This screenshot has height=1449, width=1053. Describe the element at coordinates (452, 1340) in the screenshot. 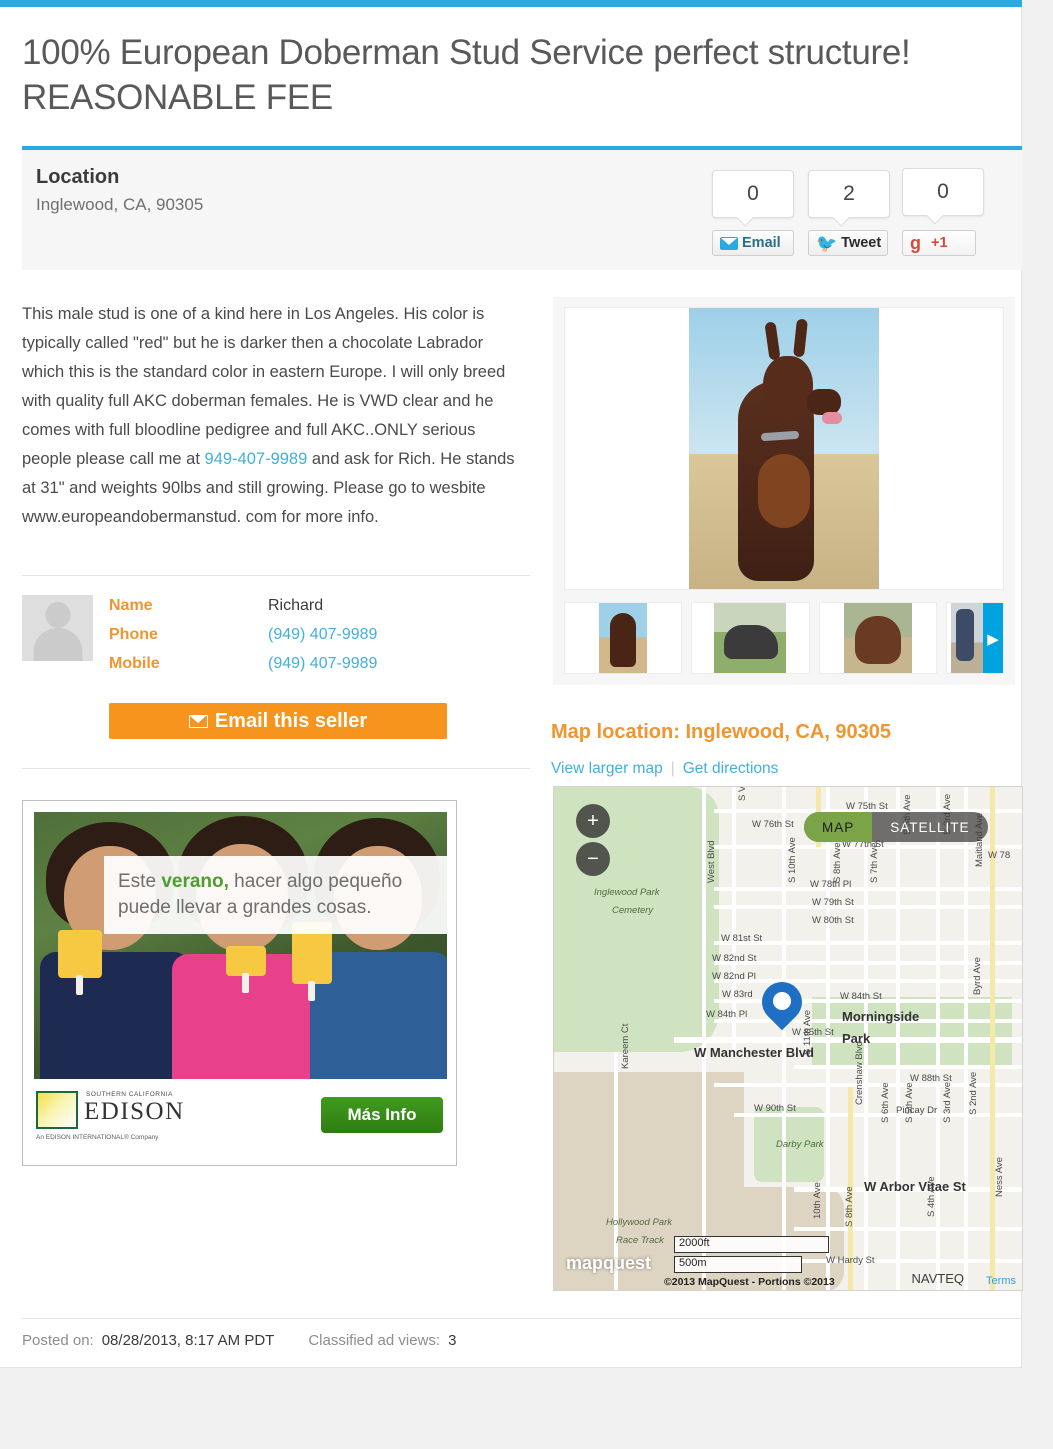

I see `ad-views-value: 3` at that location.